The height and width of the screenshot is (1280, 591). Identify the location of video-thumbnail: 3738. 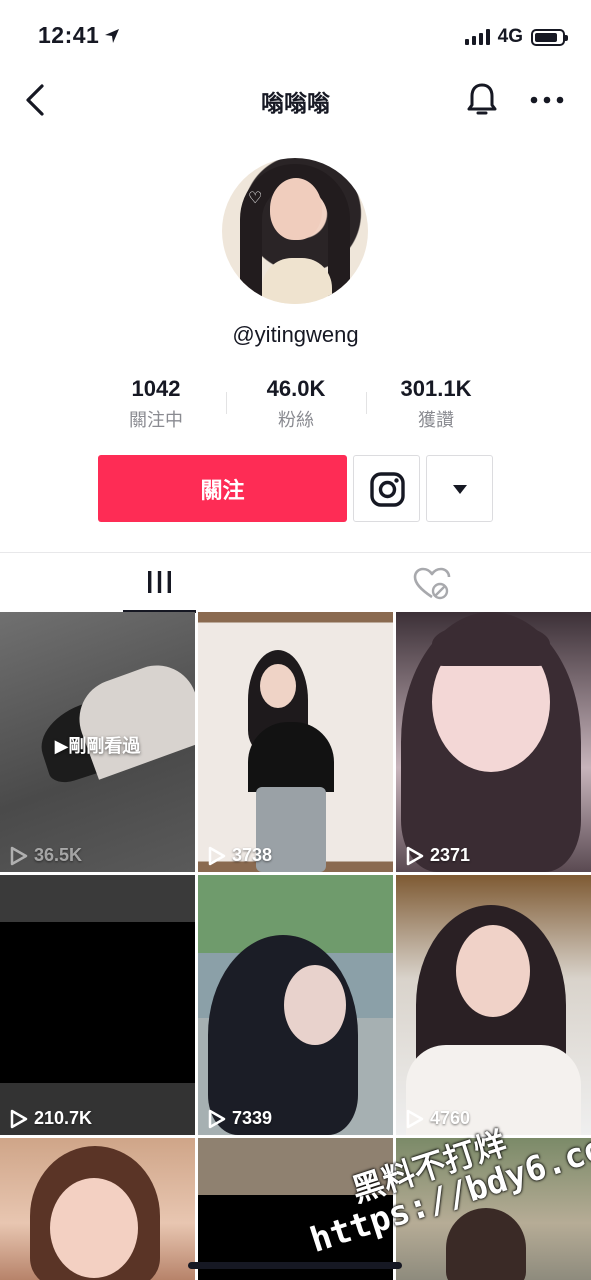
(295, 742).